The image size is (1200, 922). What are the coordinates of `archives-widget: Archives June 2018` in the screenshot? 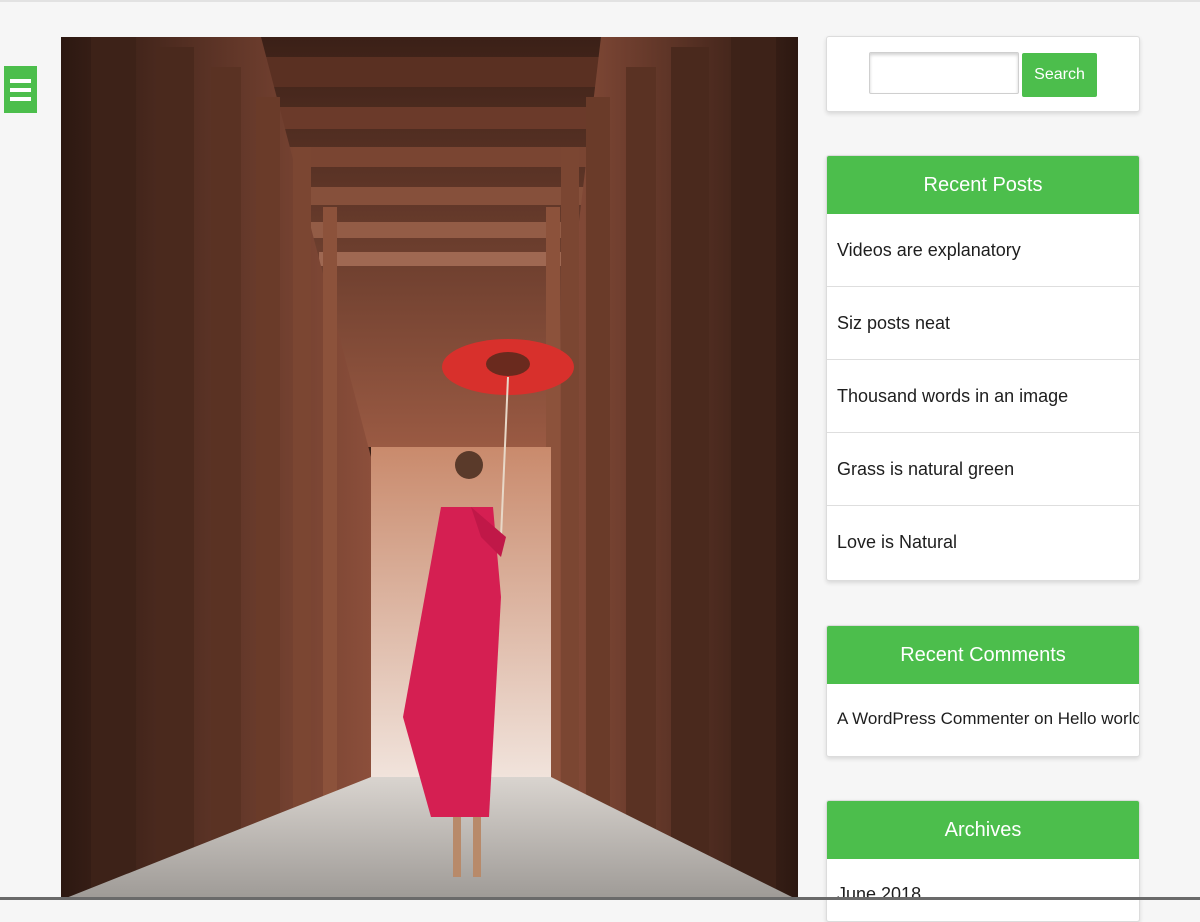 It's located at (983, 861).